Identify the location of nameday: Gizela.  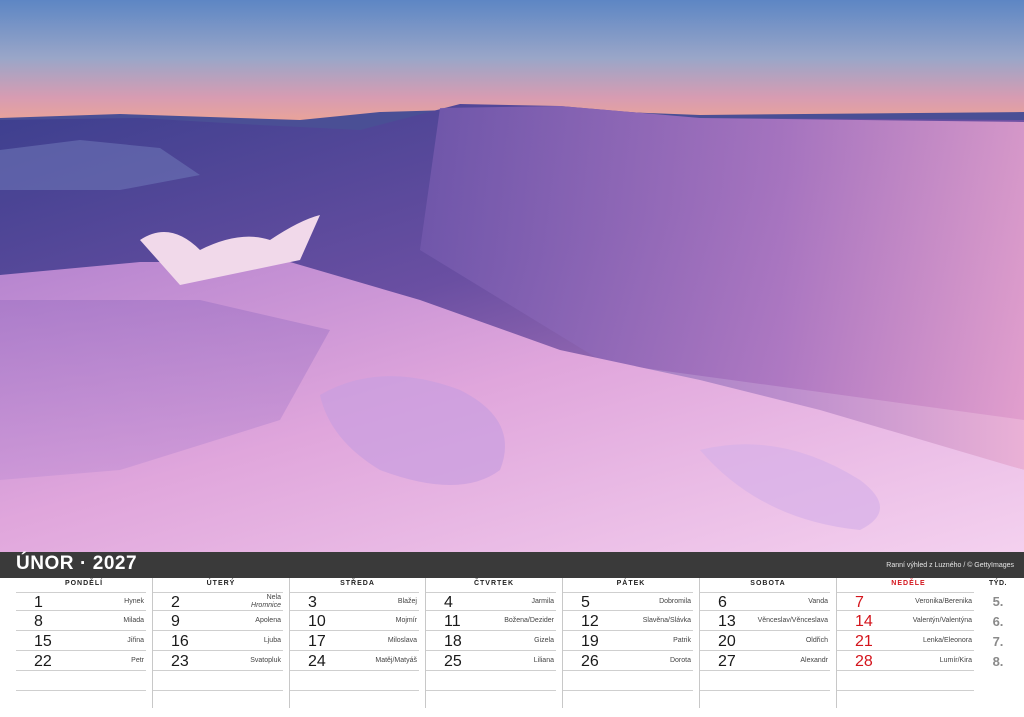
(544, 640).